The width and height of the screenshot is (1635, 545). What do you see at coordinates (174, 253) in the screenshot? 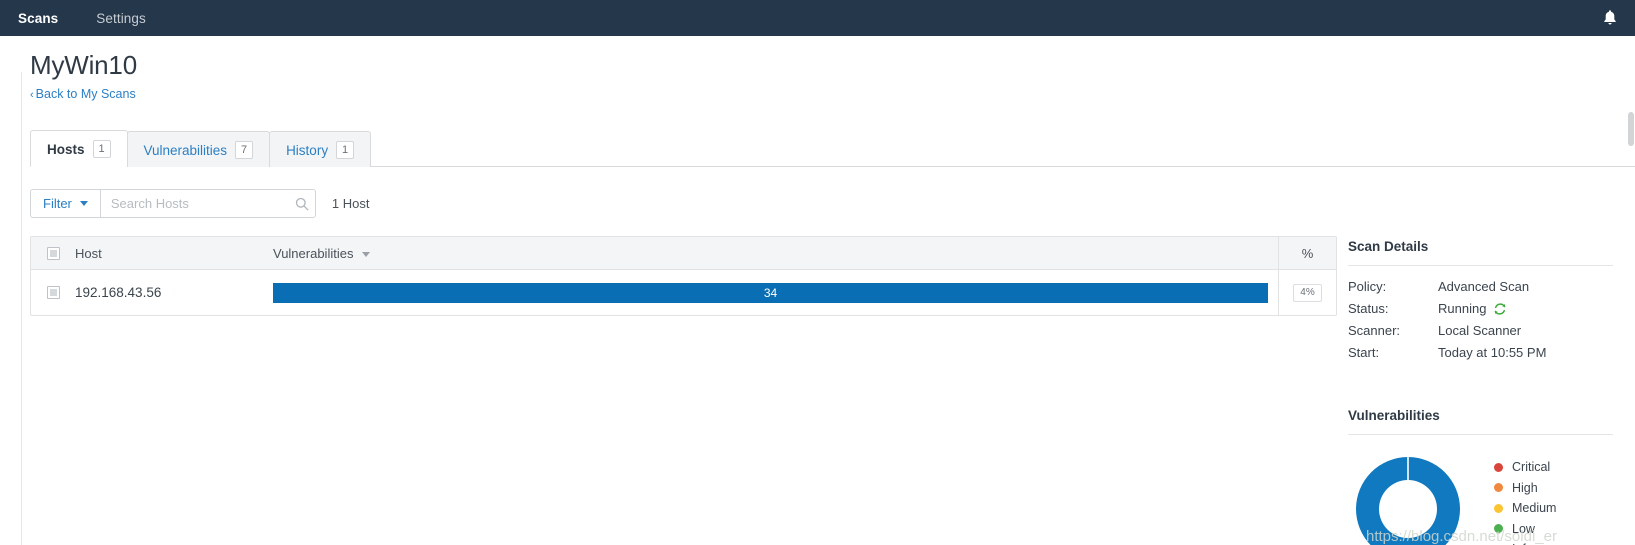
I see `column-header-host: Host` at bounding box center [174, 253].